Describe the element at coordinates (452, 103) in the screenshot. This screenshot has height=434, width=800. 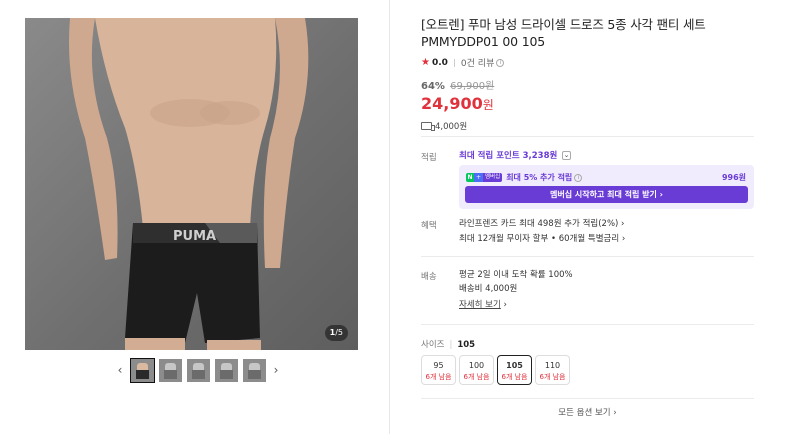
I see `sale-price-value: 24,900` at that location.